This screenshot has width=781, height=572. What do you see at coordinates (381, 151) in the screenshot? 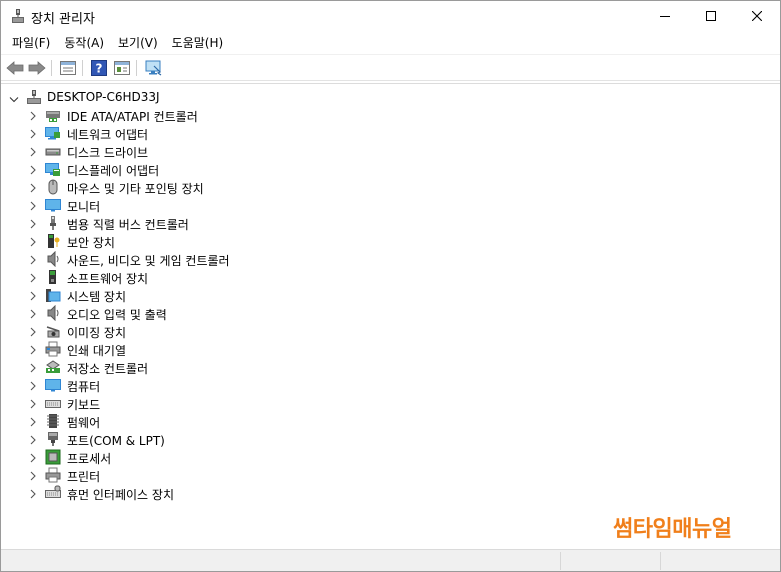
I see `tree-node-disk-drive: 디스크 드라이브` at bounding box center [381, 151].